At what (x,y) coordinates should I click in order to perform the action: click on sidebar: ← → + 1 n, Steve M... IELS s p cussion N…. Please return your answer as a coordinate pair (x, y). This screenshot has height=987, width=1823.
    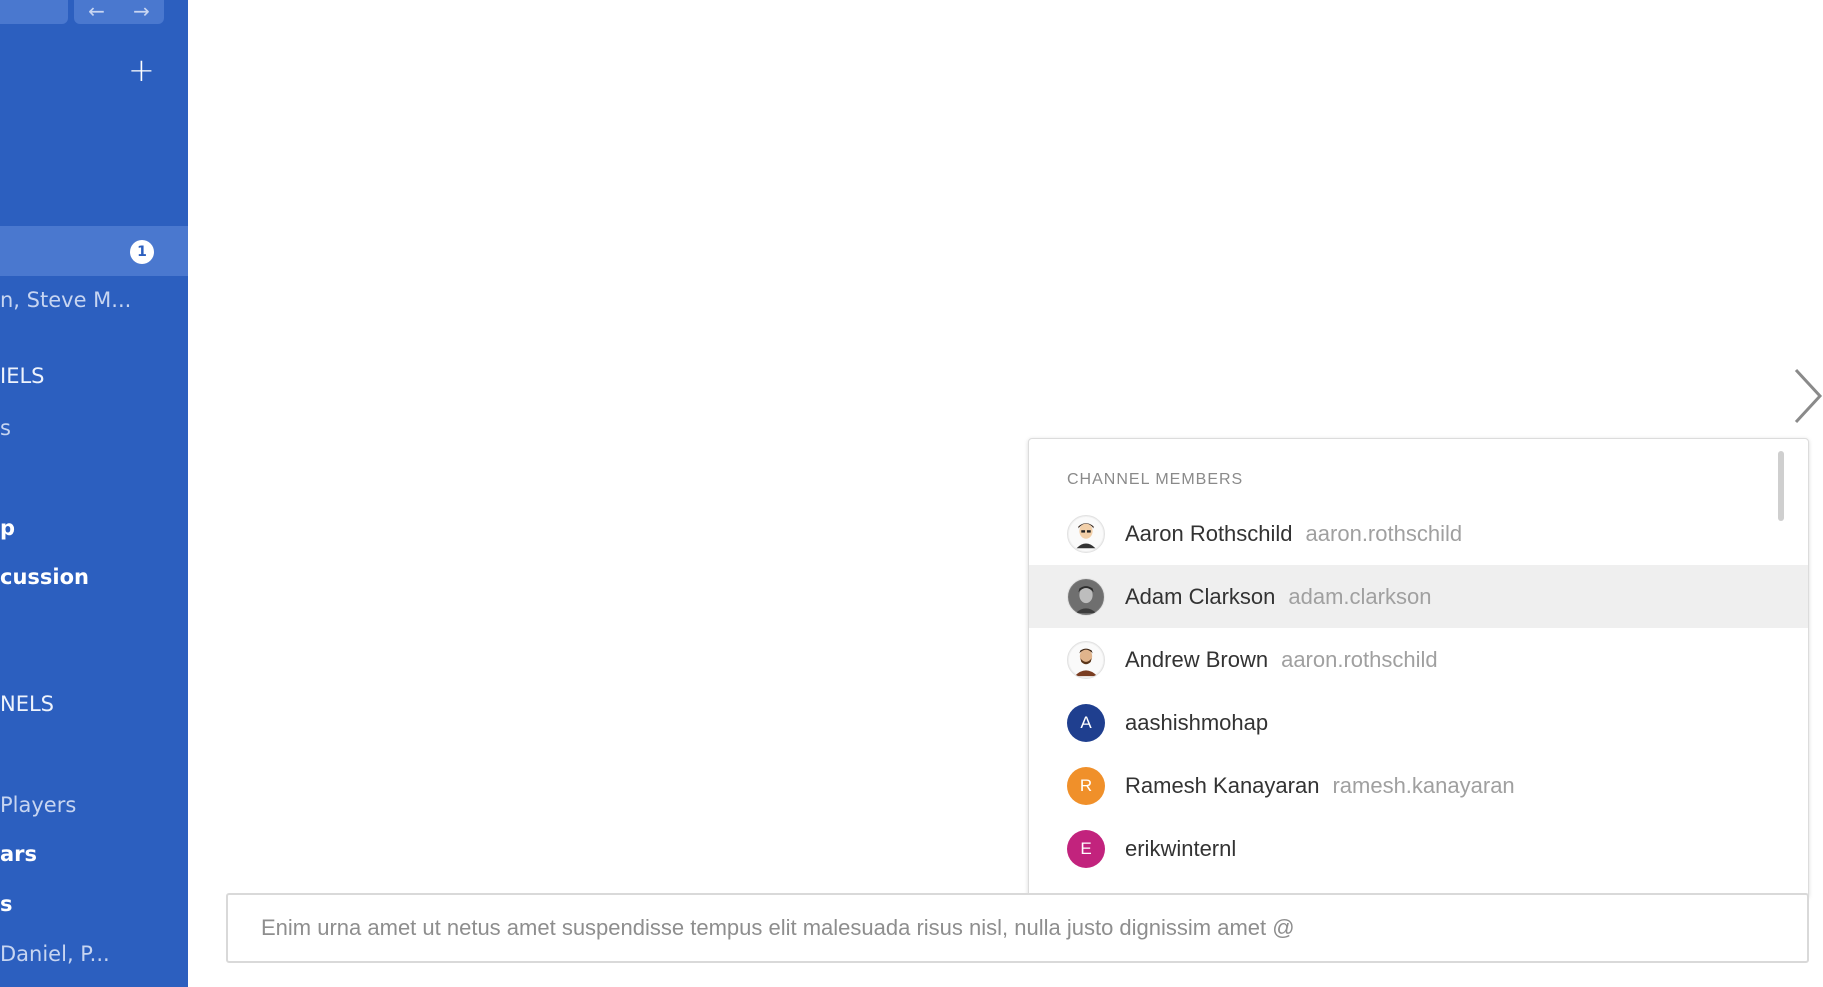
    Looking at the image, I should click on (94, 493).